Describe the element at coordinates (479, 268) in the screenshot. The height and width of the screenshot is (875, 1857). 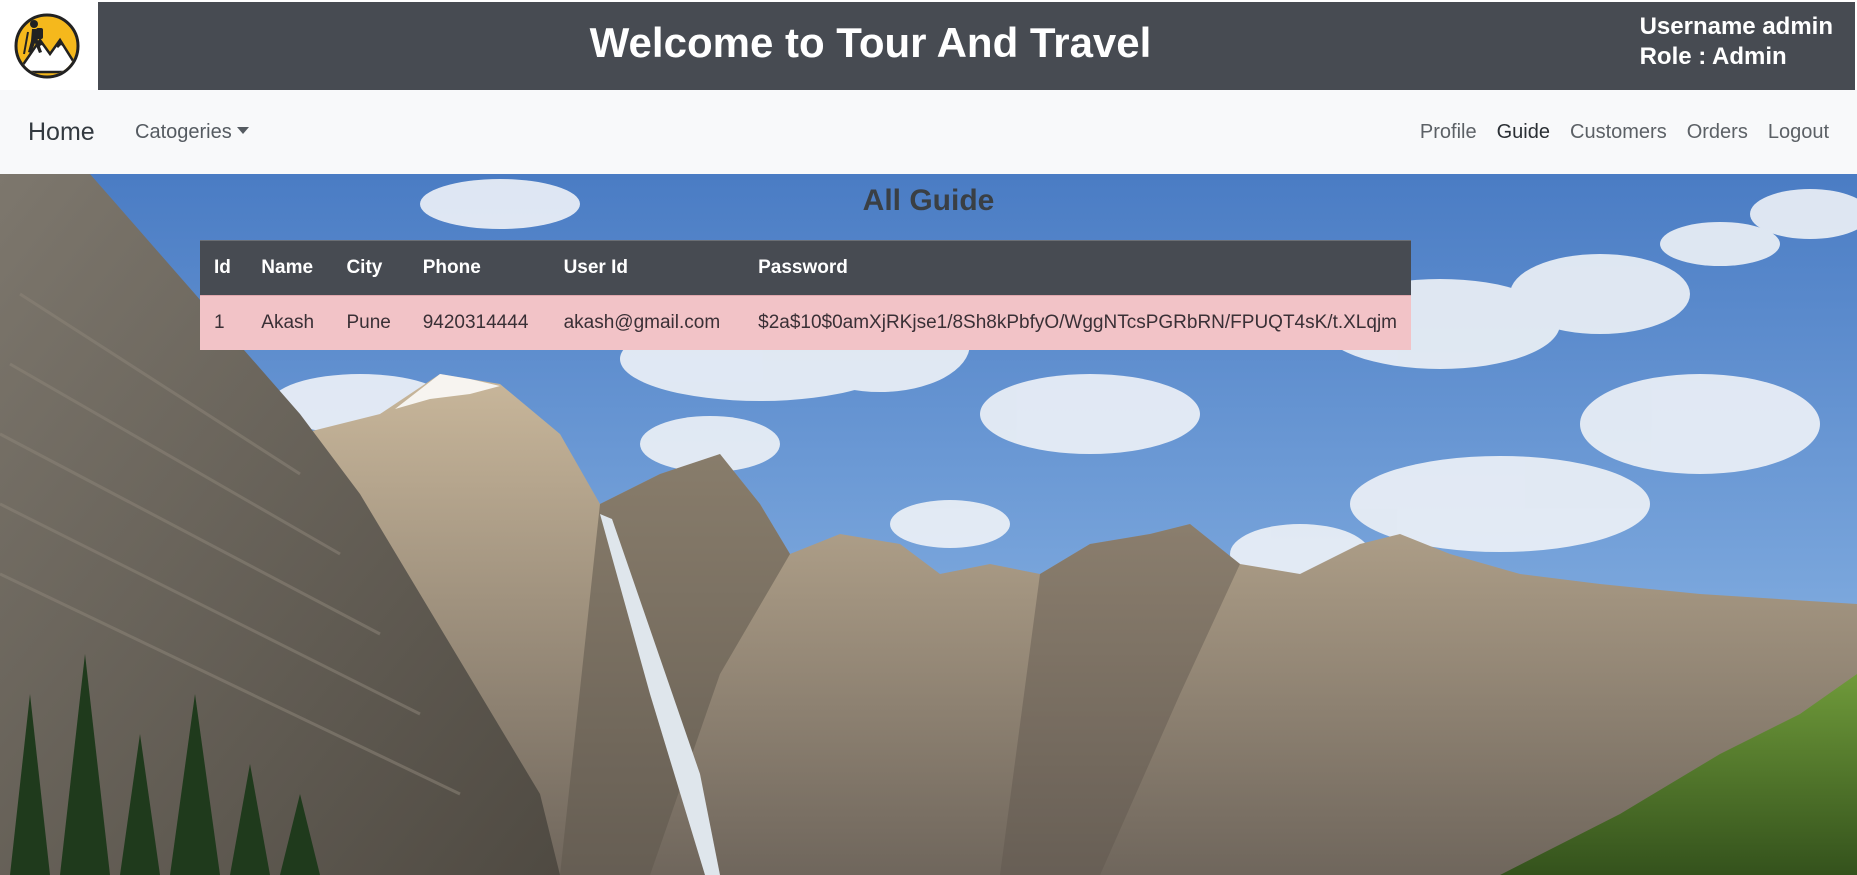
I see `column-header-phone: Phone` at that location.